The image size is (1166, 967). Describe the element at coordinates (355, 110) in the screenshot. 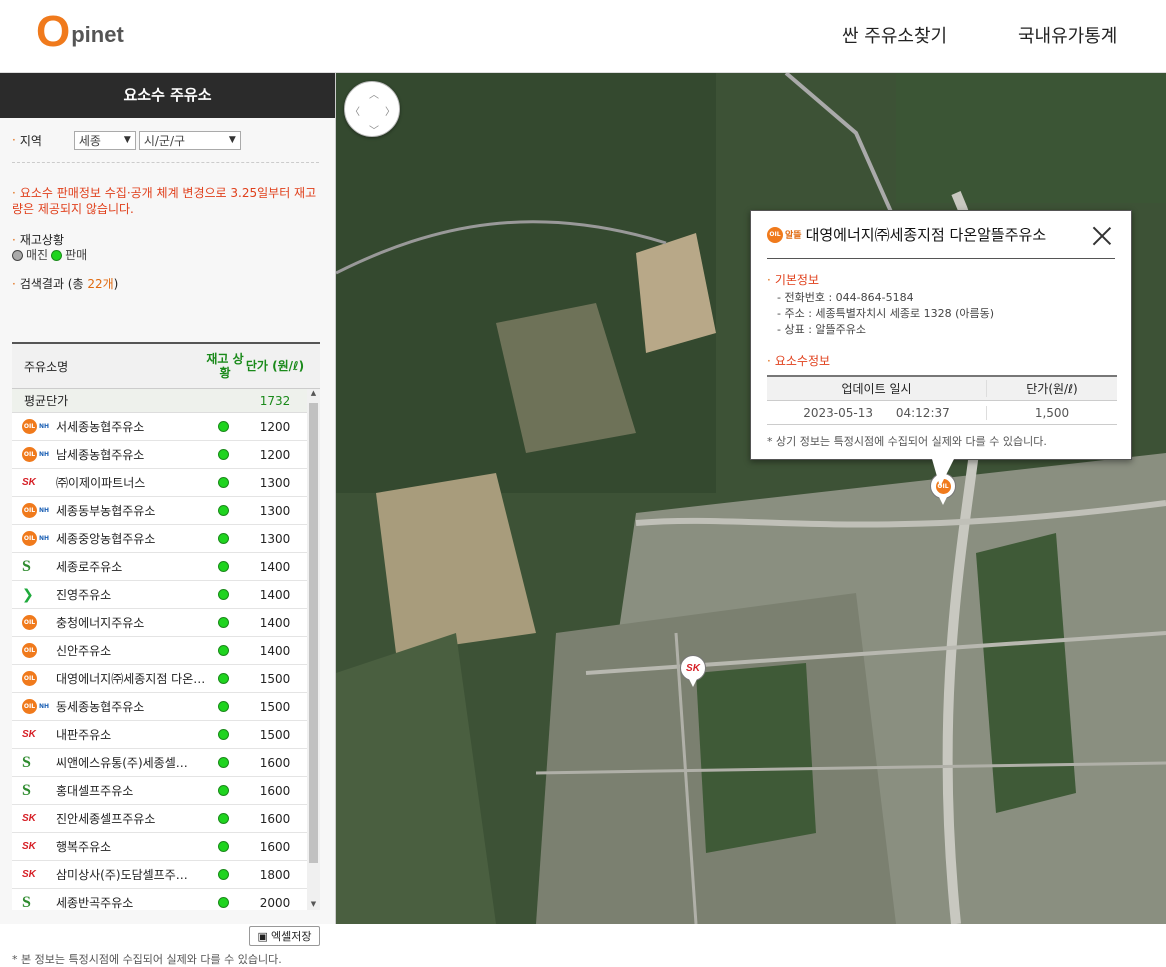

I see `pan-left-icon: 〈` at that location.